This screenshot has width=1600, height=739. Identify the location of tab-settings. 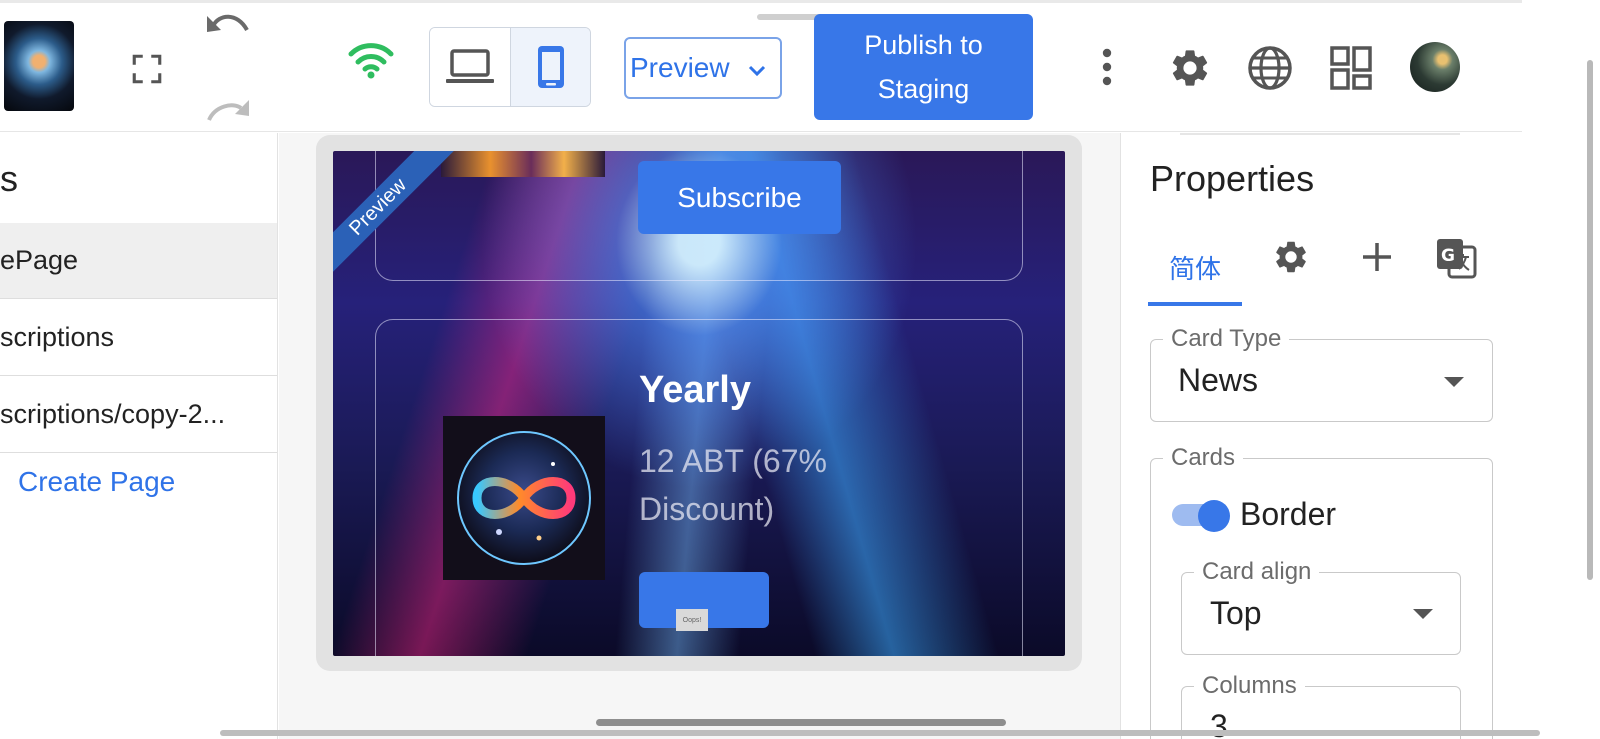
(1291, 257).